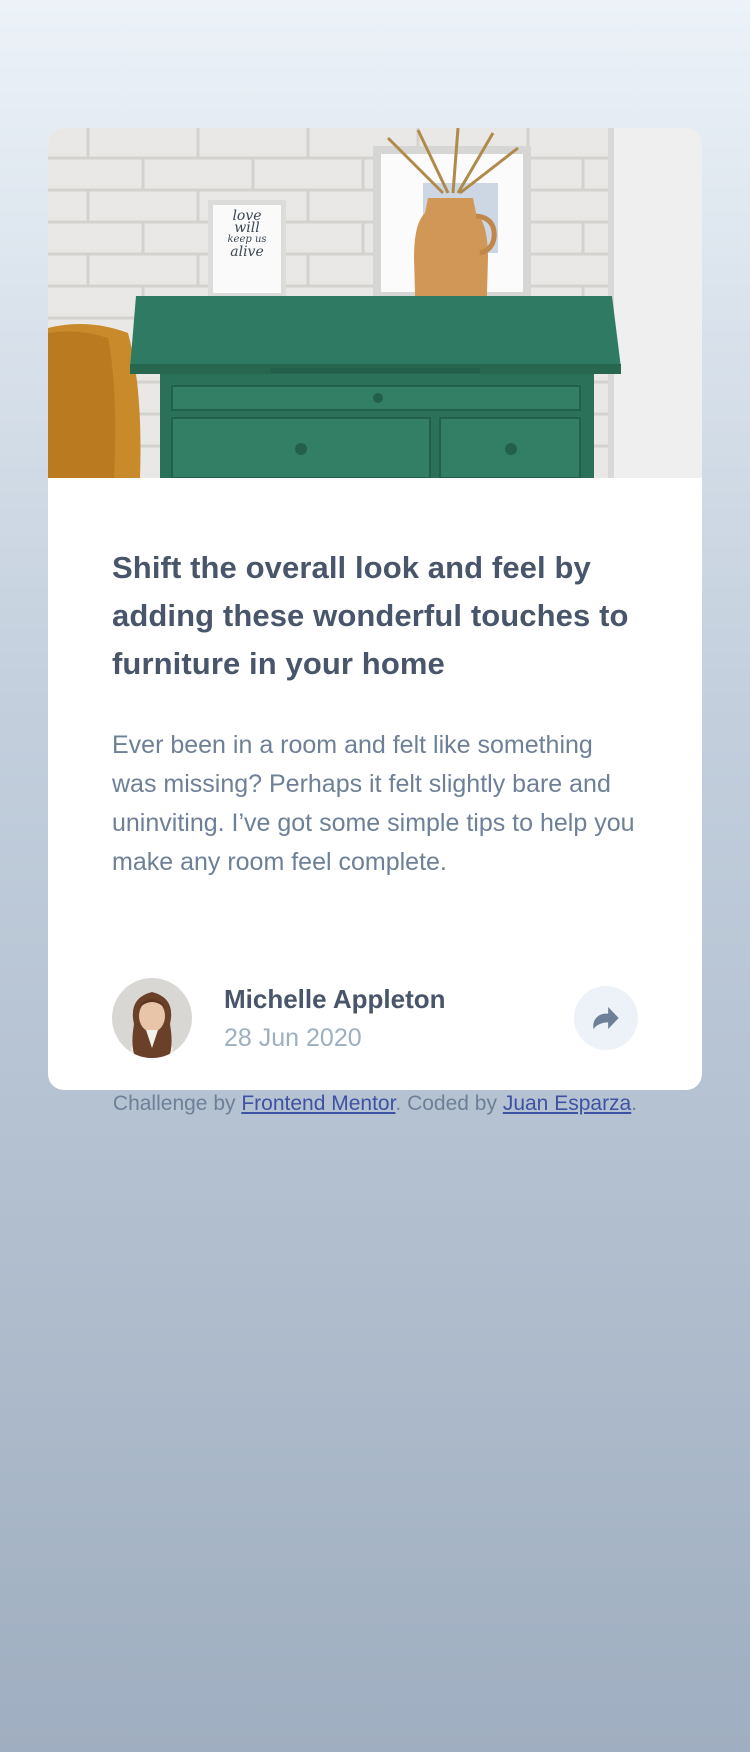  Describe the element at coordinates (247, 252) in the screenshot. I see `frame-text-line: alive` at that location.